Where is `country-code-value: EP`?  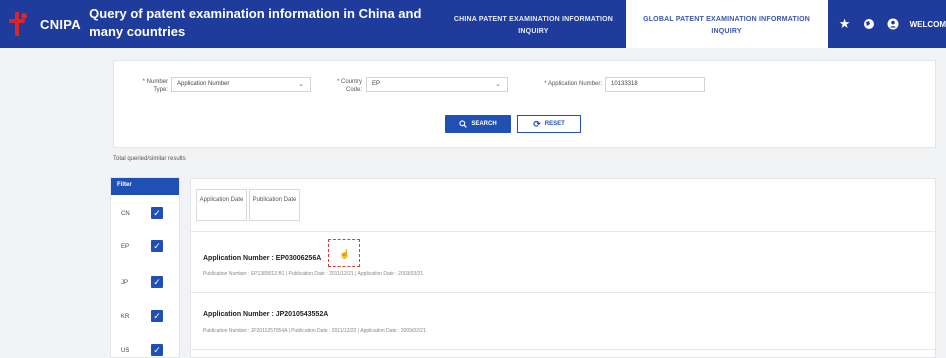 country-code-value: EP is located at coordinates (376, 84).